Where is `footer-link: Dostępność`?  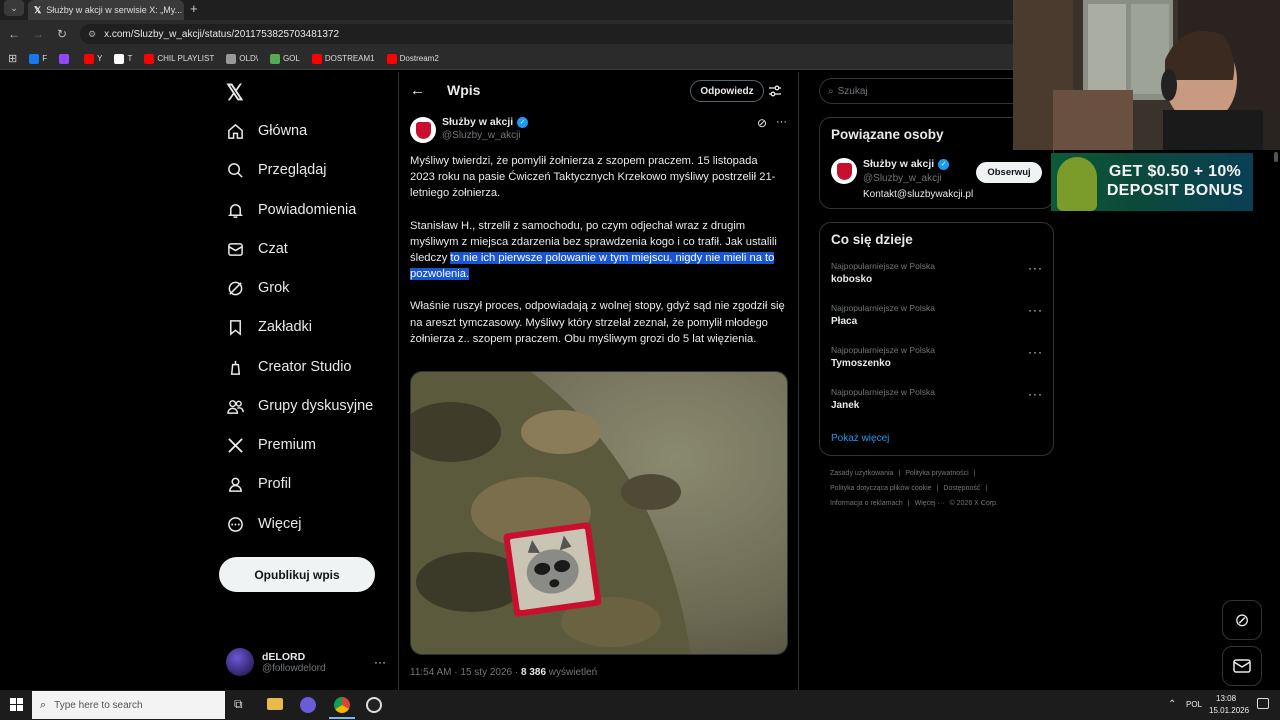
footer-link: Dostępność is located at coordinates (961, 488).